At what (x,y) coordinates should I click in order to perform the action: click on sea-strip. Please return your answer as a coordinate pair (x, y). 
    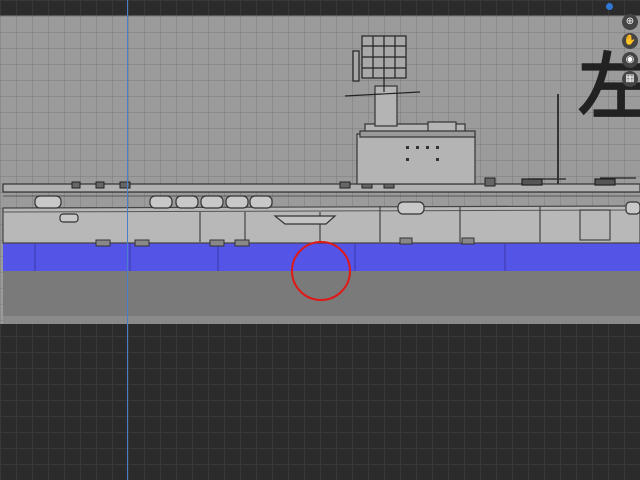
    Looking at the image, I should click on (321, 293).